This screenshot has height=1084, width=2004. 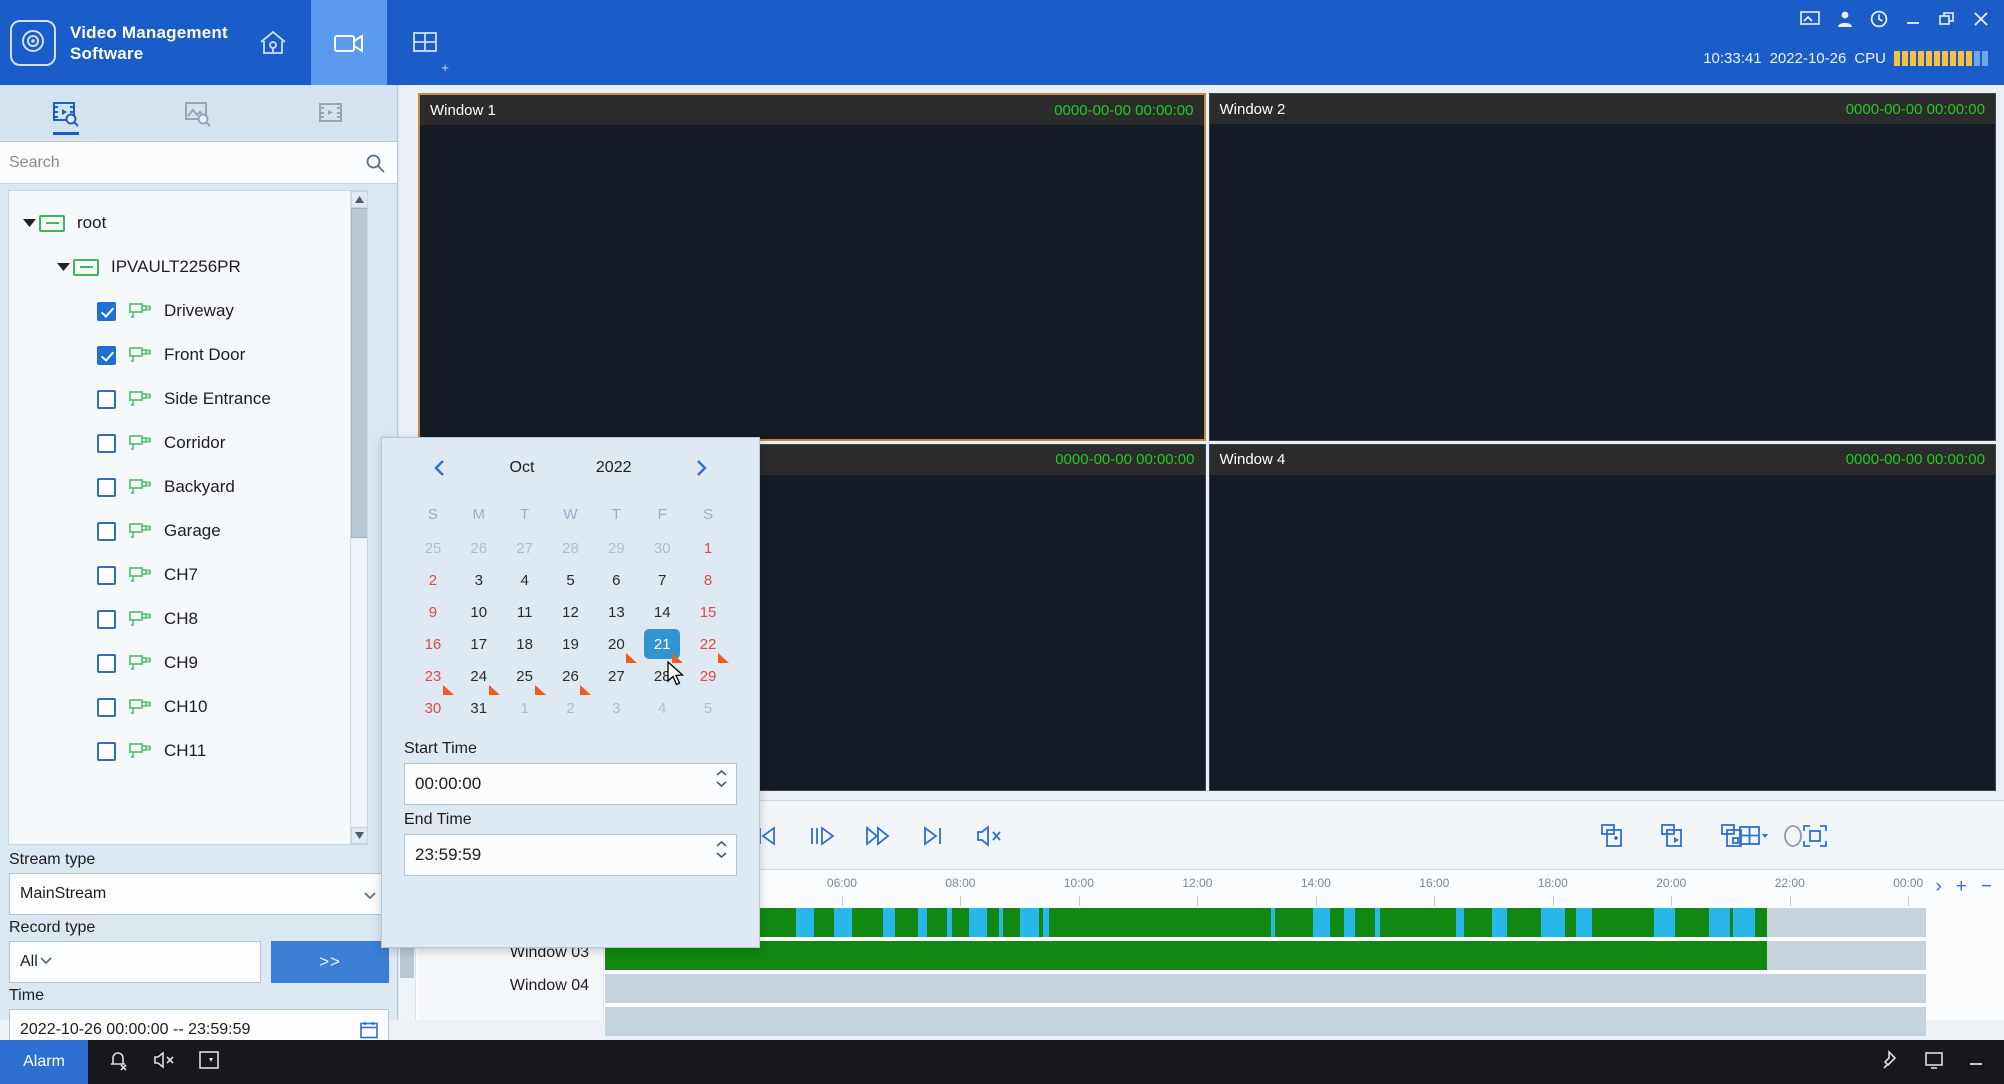 I want to click on calendar-day: 25, so click(x=433, y=548).